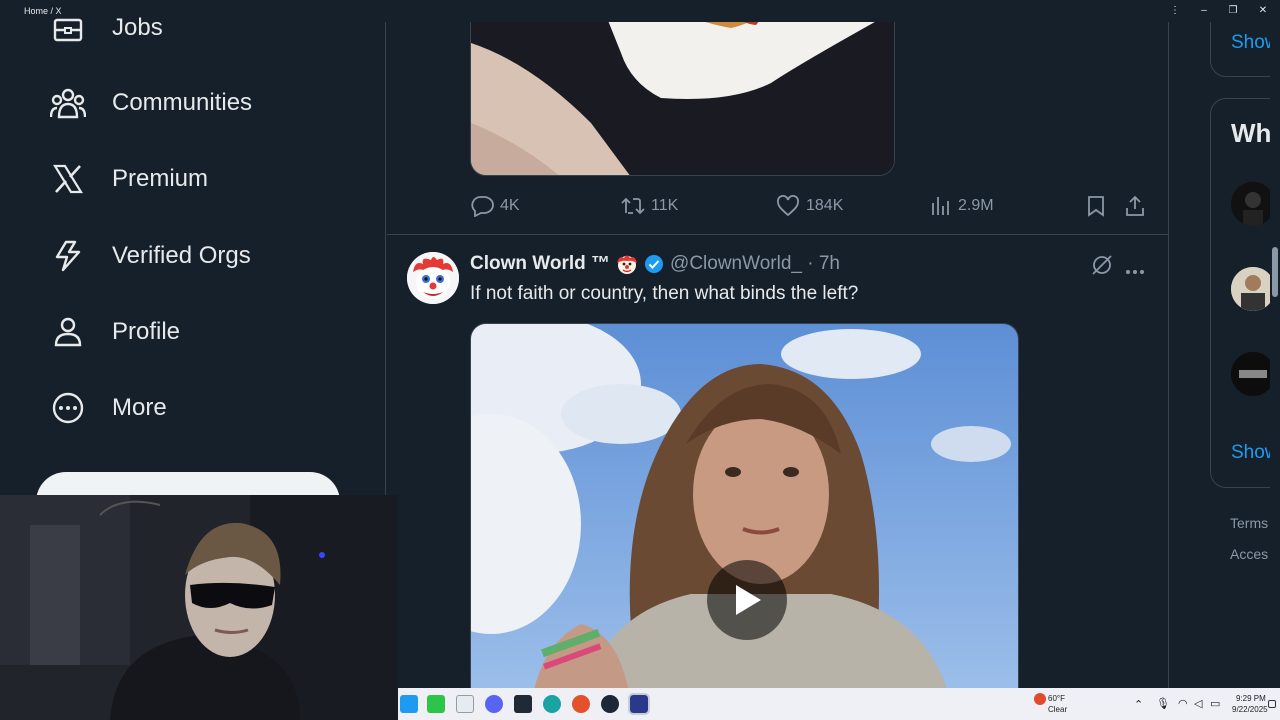  I want to click on clock-date: 9/22/2025, so click(1250, 709).